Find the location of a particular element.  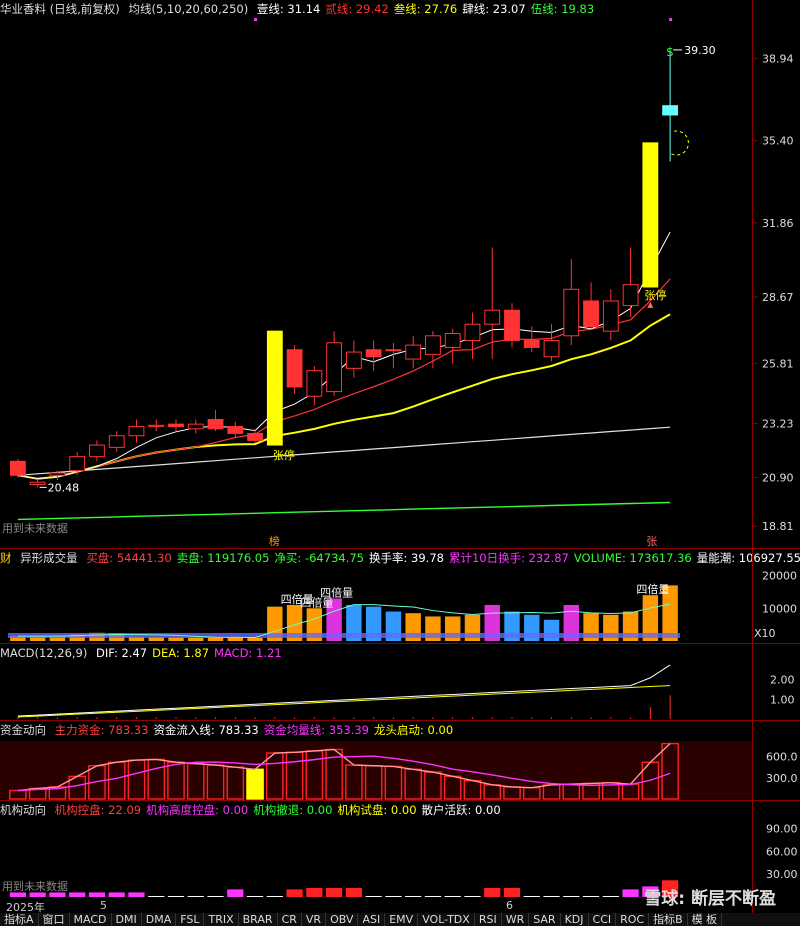

indicator-tab: CCI is located at coordinates (603, 919).